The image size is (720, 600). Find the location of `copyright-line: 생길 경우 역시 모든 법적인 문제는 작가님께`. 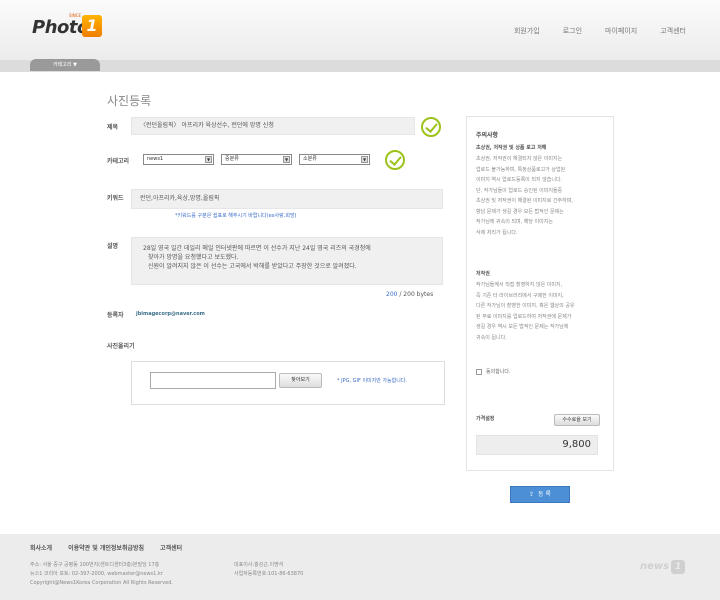

copyright-line: 생길 경우 역시 모든 법적인 문제는 작가님께 is located at coordinates (522, 327).